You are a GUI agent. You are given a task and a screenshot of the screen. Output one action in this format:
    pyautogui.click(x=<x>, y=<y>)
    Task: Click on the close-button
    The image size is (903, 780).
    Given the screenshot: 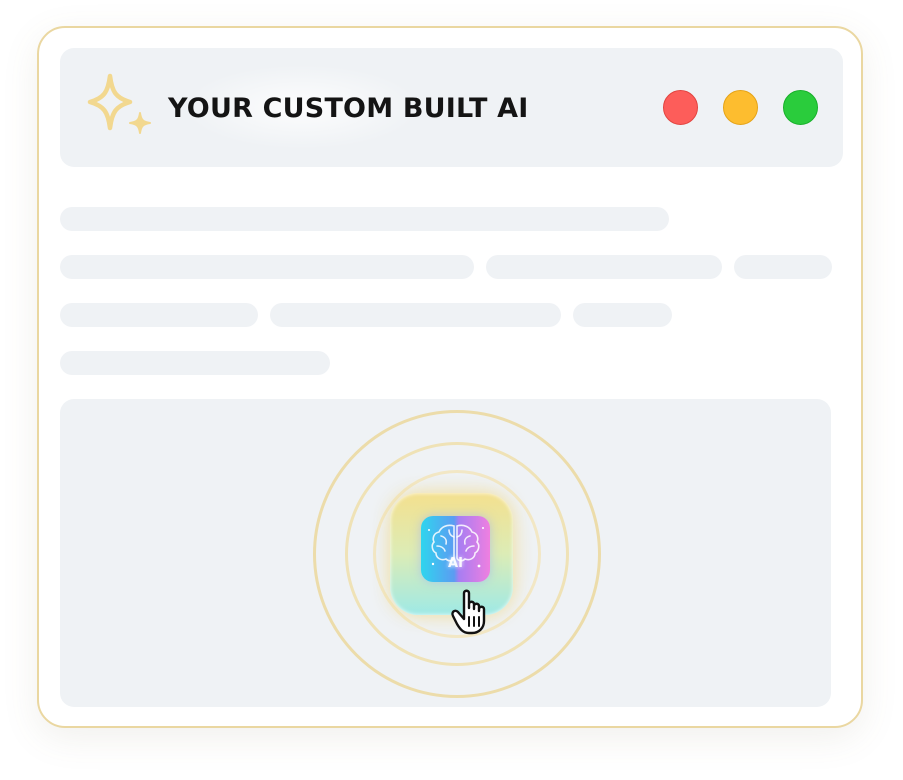 What is the action you would take?
    pyautogui.click(x=680, y=107)
    